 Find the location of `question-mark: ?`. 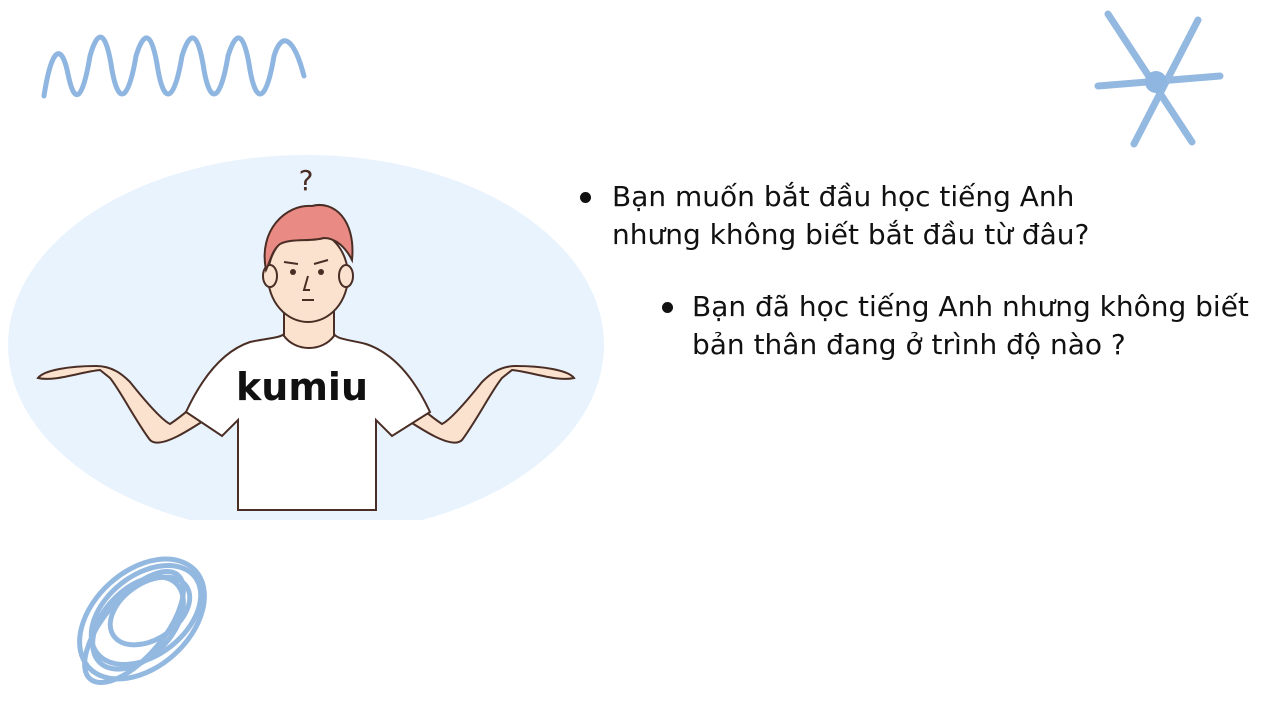

question-mark: ? is located at coordinates (306, 180).